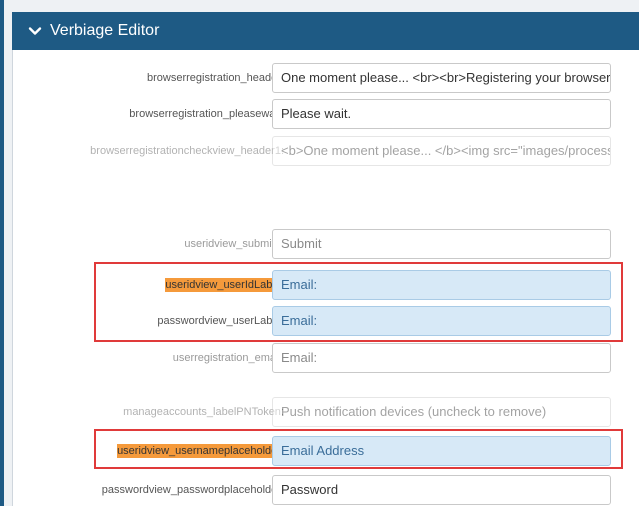 The width and height of the screenshot is (639, 506). Describe the element at coordinates (192, 490) in the screenshot. I see `verbiage-key-label: passwordview_passwordplaceholder:` at that location.